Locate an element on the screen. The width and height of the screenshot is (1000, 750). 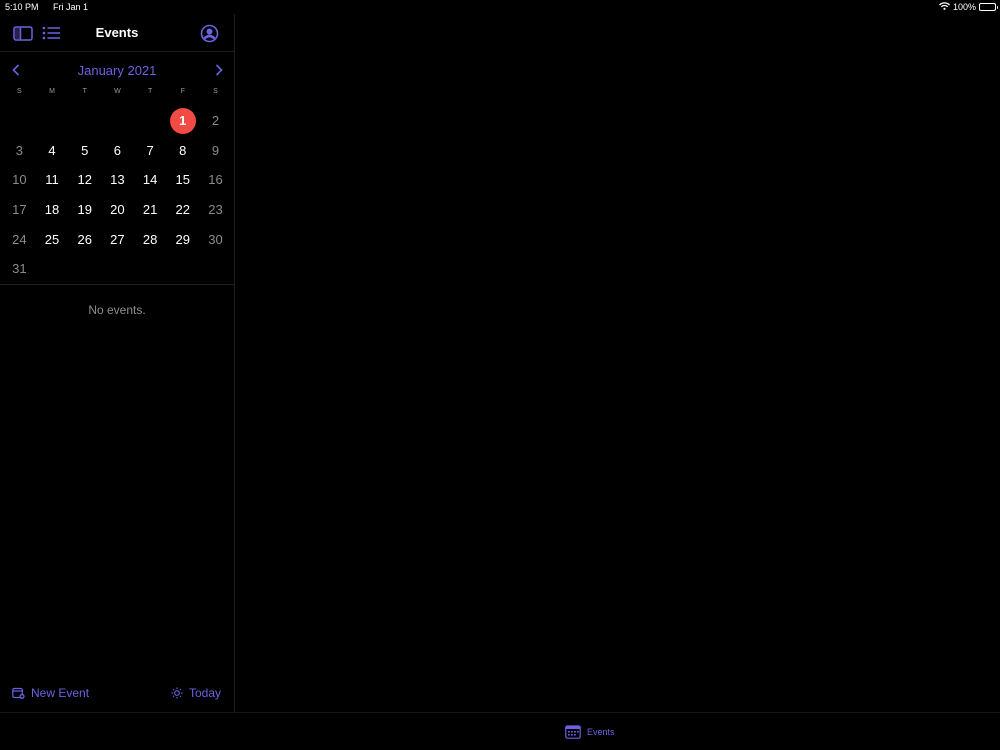
day-number: 27 is located at coordinates (117, 239).